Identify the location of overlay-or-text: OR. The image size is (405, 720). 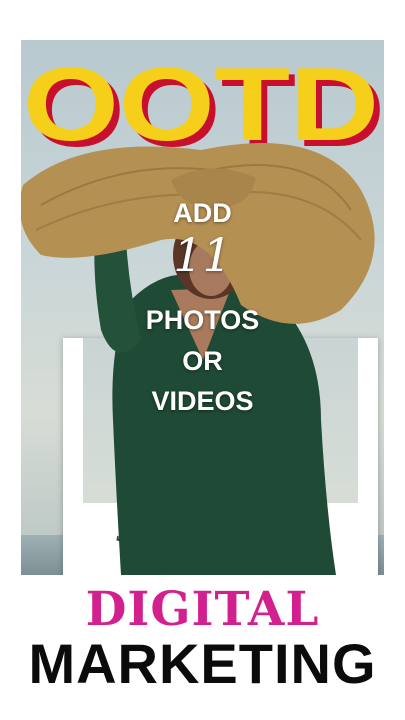
(202, 361).